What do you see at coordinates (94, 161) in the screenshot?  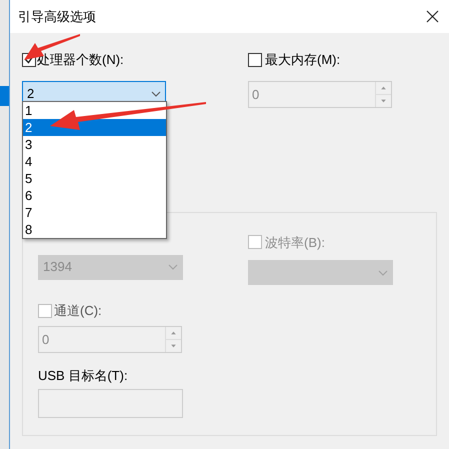 I see `dropdown-option: 4` at bounding box center [94, 161].